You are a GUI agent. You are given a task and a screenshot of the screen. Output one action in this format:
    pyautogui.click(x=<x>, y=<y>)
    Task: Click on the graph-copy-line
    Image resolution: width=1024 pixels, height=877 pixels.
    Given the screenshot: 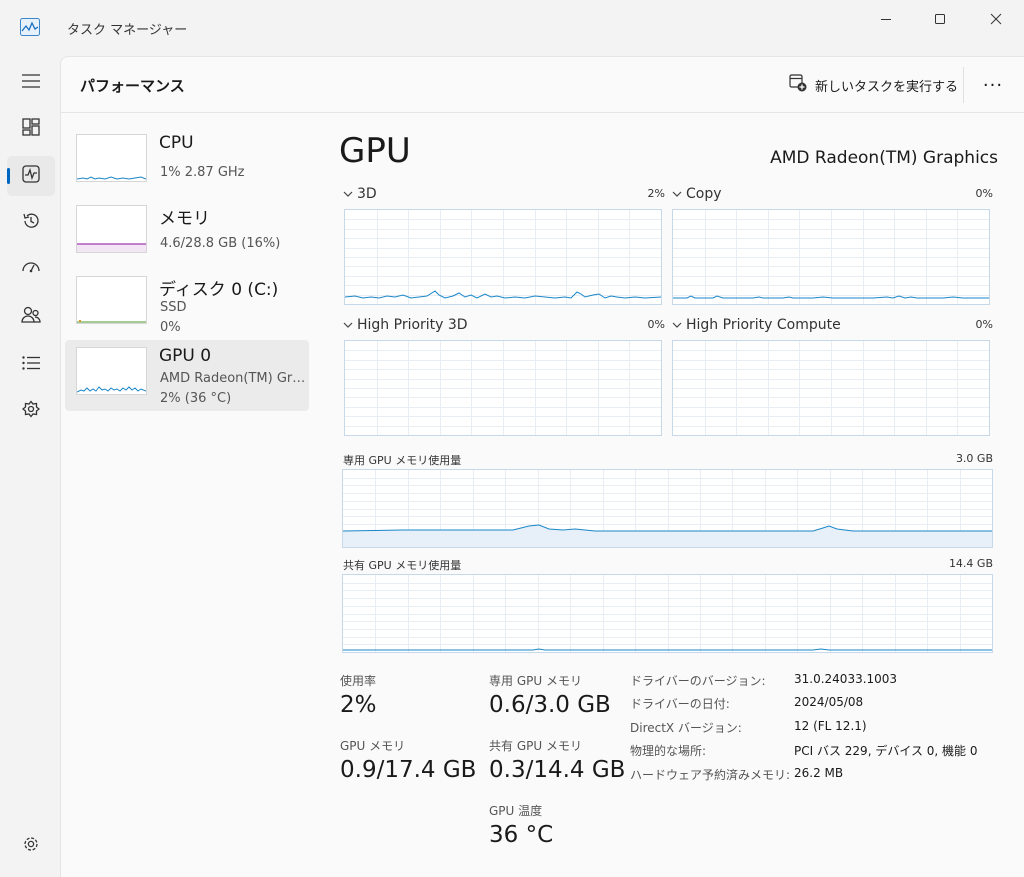 What is the action you would take?
    pyautogui.click(x=831, y=297)
    